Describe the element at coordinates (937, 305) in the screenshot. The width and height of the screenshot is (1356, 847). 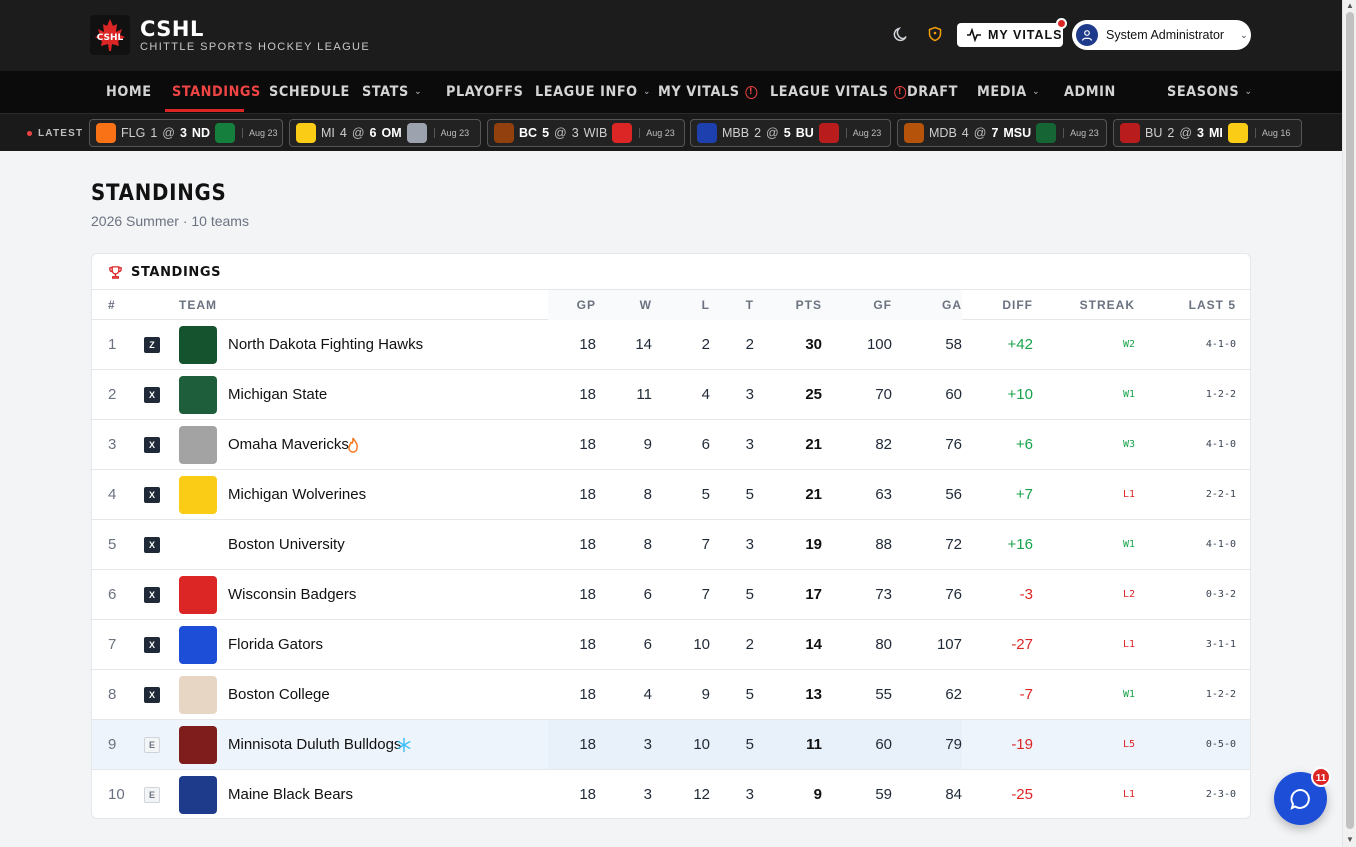
I see `col-ga: GA` at that location.